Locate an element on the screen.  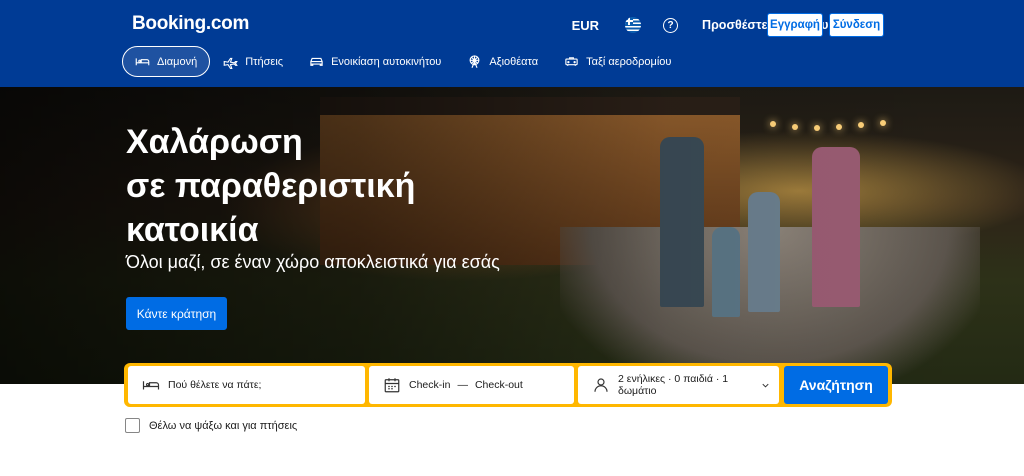
tab-flights: Πτήσεις is located at coordinates (253, 61).